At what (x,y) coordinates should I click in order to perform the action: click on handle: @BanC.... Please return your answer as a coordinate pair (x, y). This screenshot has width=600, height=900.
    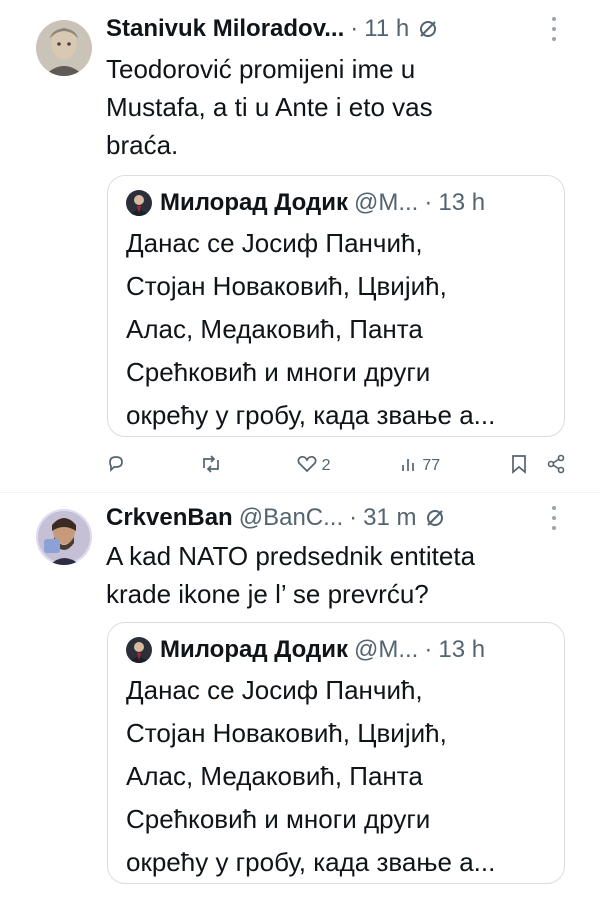
    Looking at the image, I should click on (291, 518).